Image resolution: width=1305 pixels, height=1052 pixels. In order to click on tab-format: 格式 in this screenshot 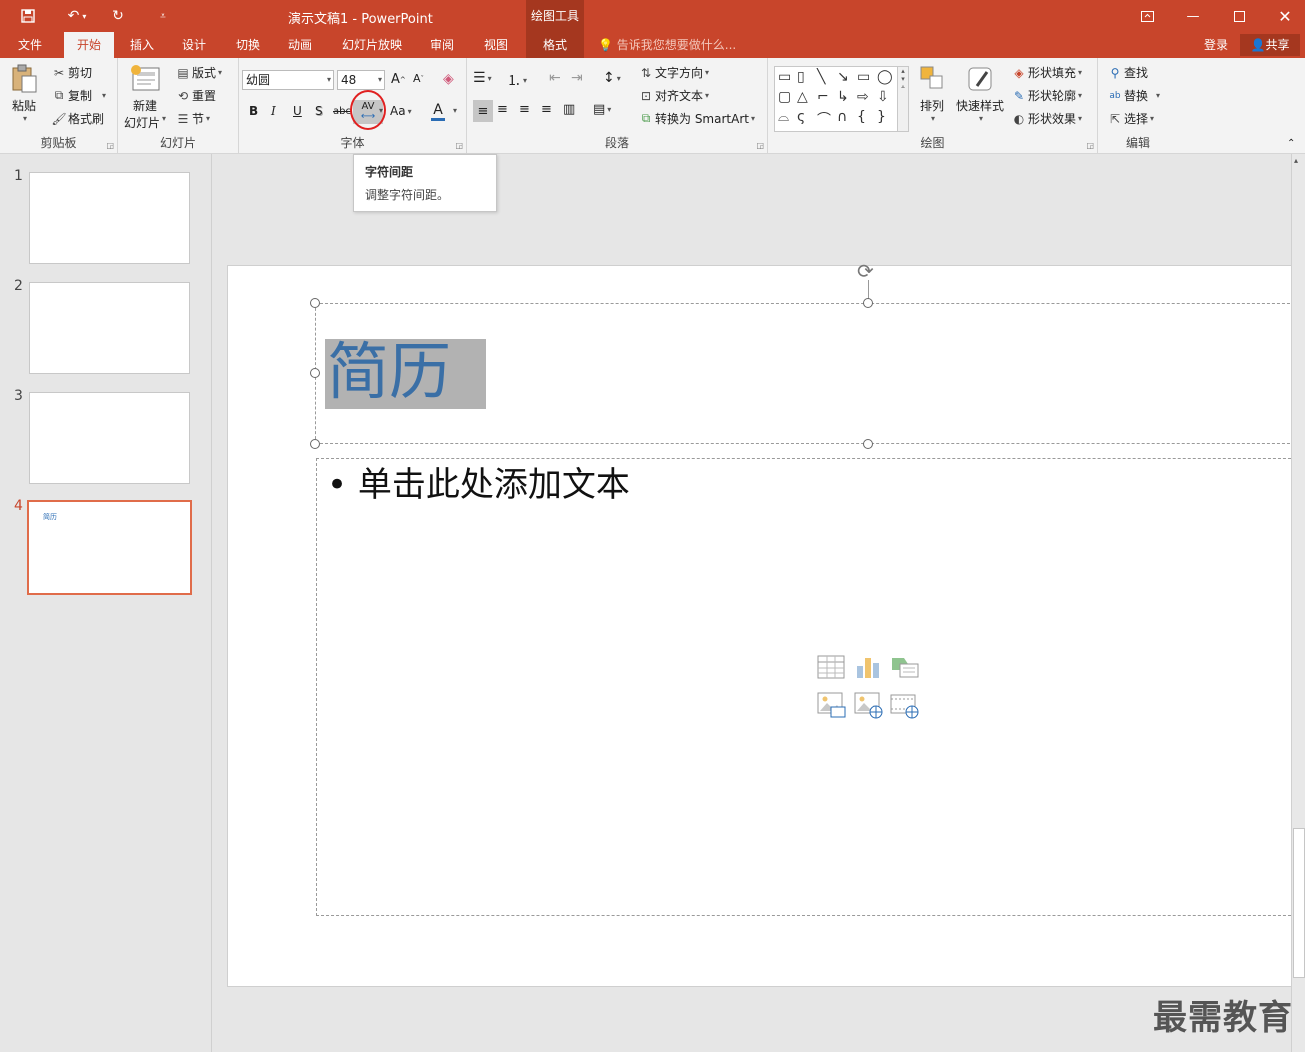, I will do `click(555, 45)`.